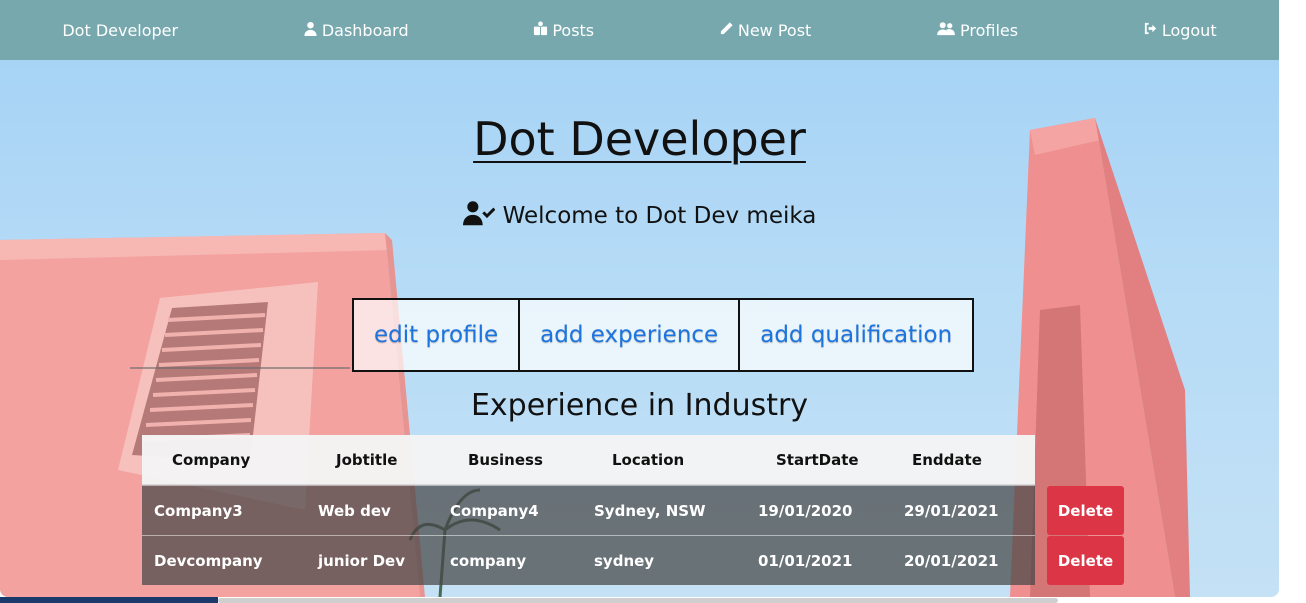 This screenshot has height=603, width=1306. Describe the element at coordinates (109, 600) in the screenshot. I see `page-bottom-accent` at that location.